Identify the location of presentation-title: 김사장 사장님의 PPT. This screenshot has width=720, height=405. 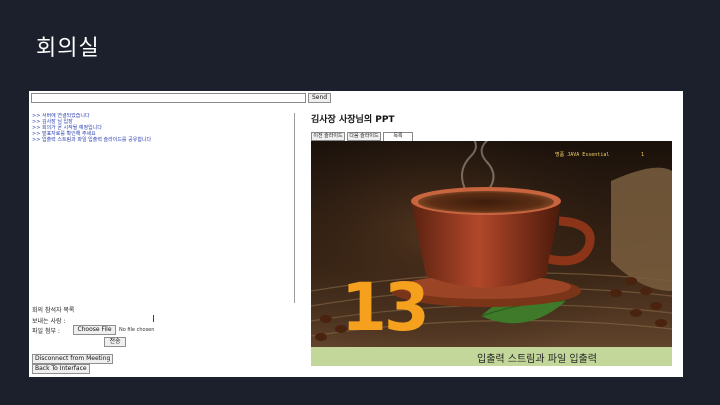
(353, 120).